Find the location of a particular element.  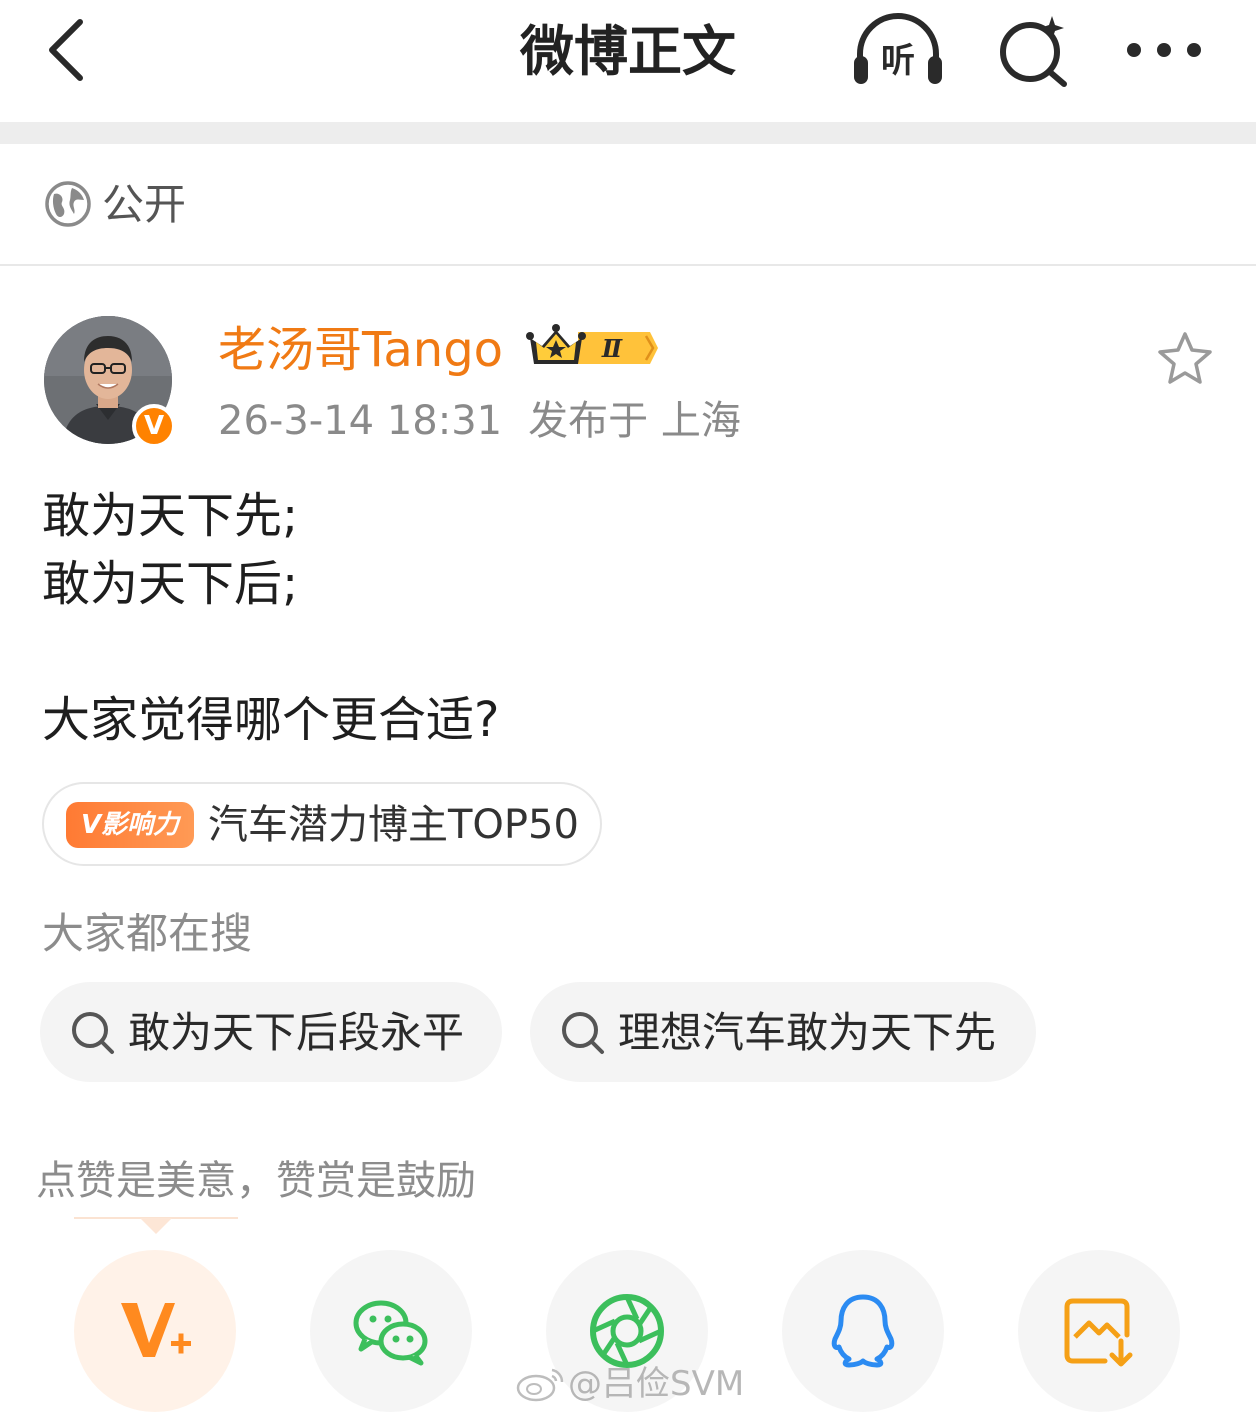

qq-icon is located at coordinates (863, 1331).